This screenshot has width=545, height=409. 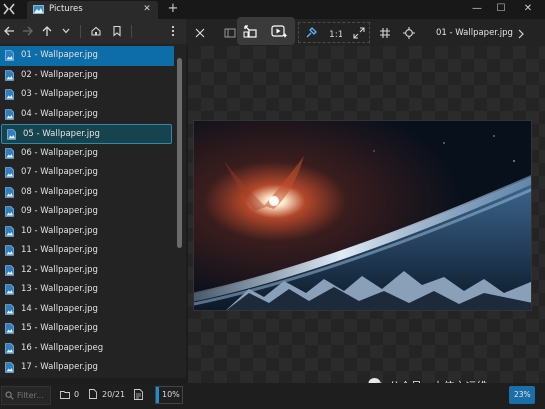 I want to click on file-name: 05 - Wallpaper.jpg, so click(x=61, y=134).